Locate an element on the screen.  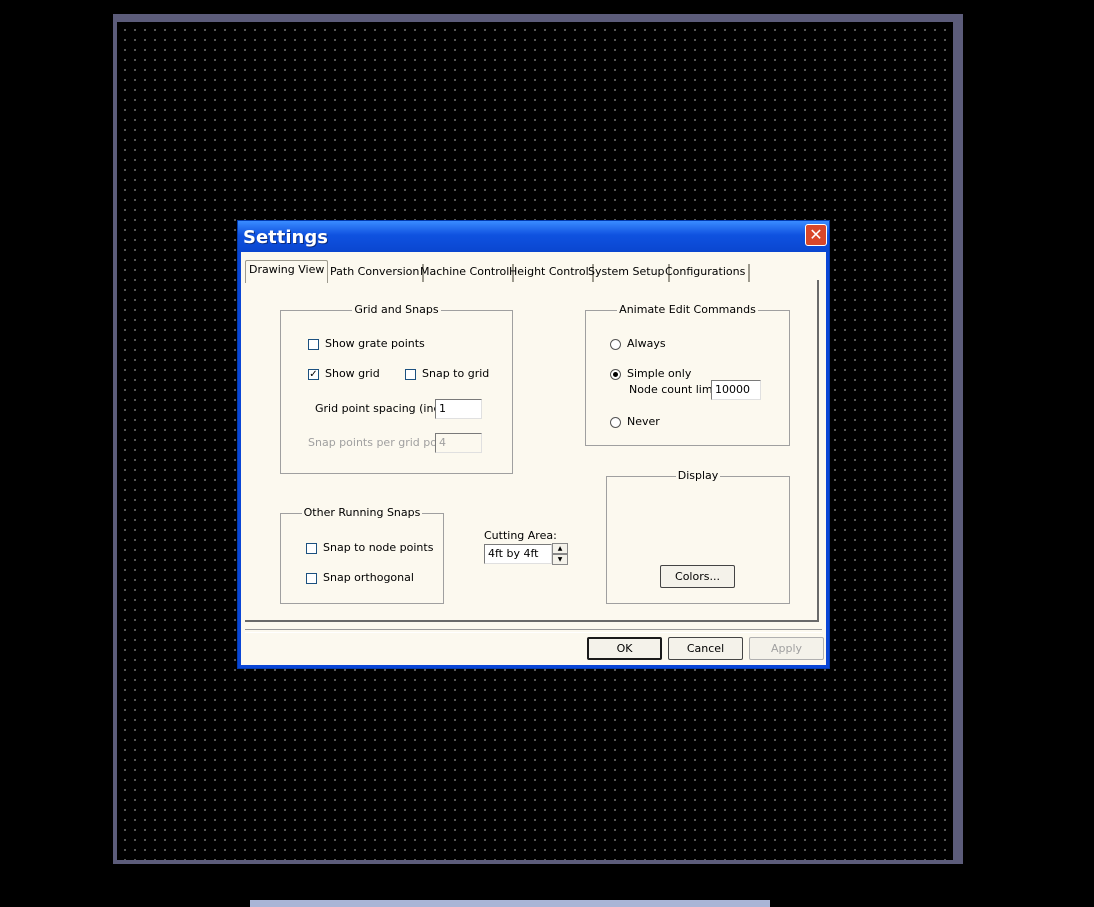
spin-up-icon: ▲ is located at coordinates (560, 548).